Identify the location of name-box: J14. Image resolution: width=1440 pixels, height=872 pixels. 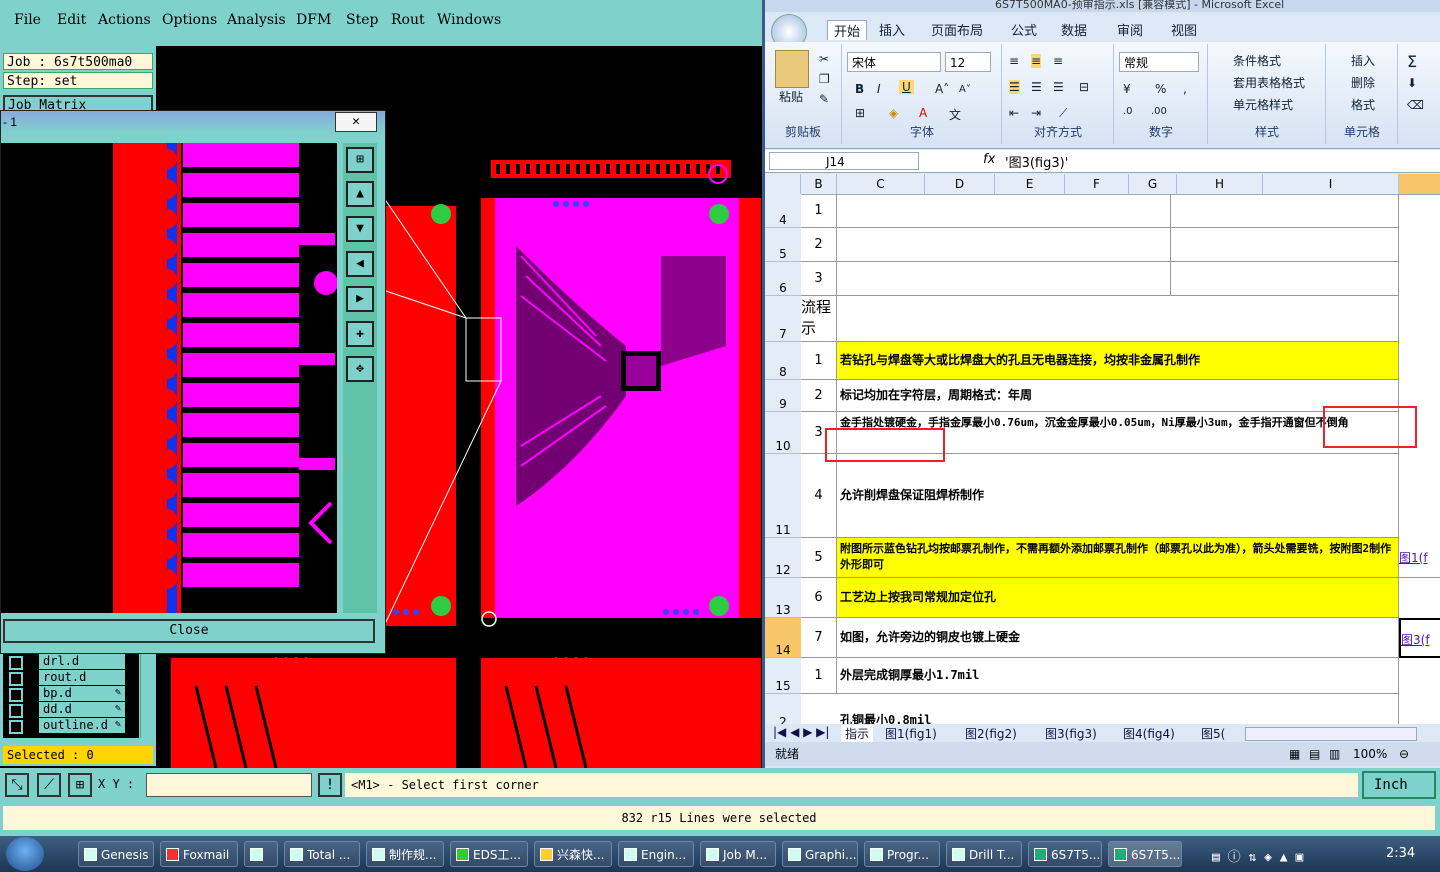
(844, 161).